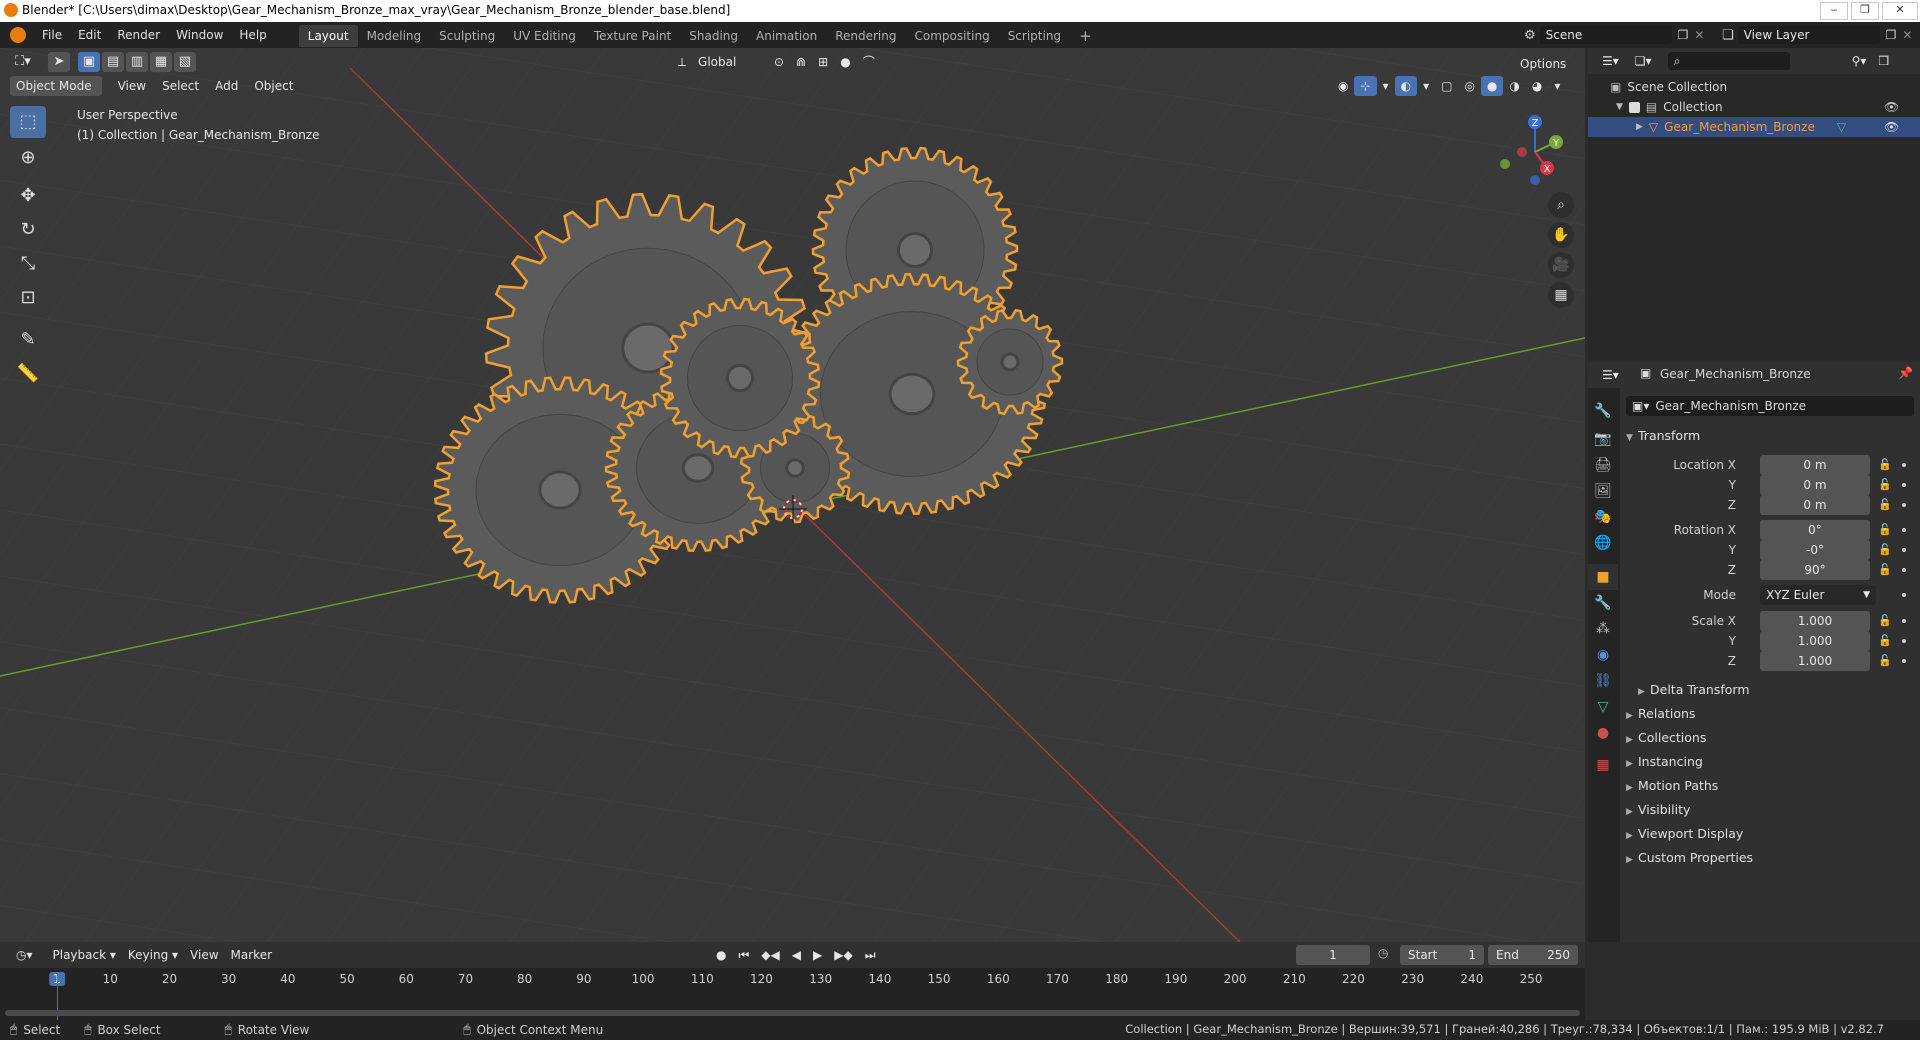 Image resolution: width=1920 pixels, height=1040 pixels. I want to click on view-layer-field: View Layer, so click(1808, 35).